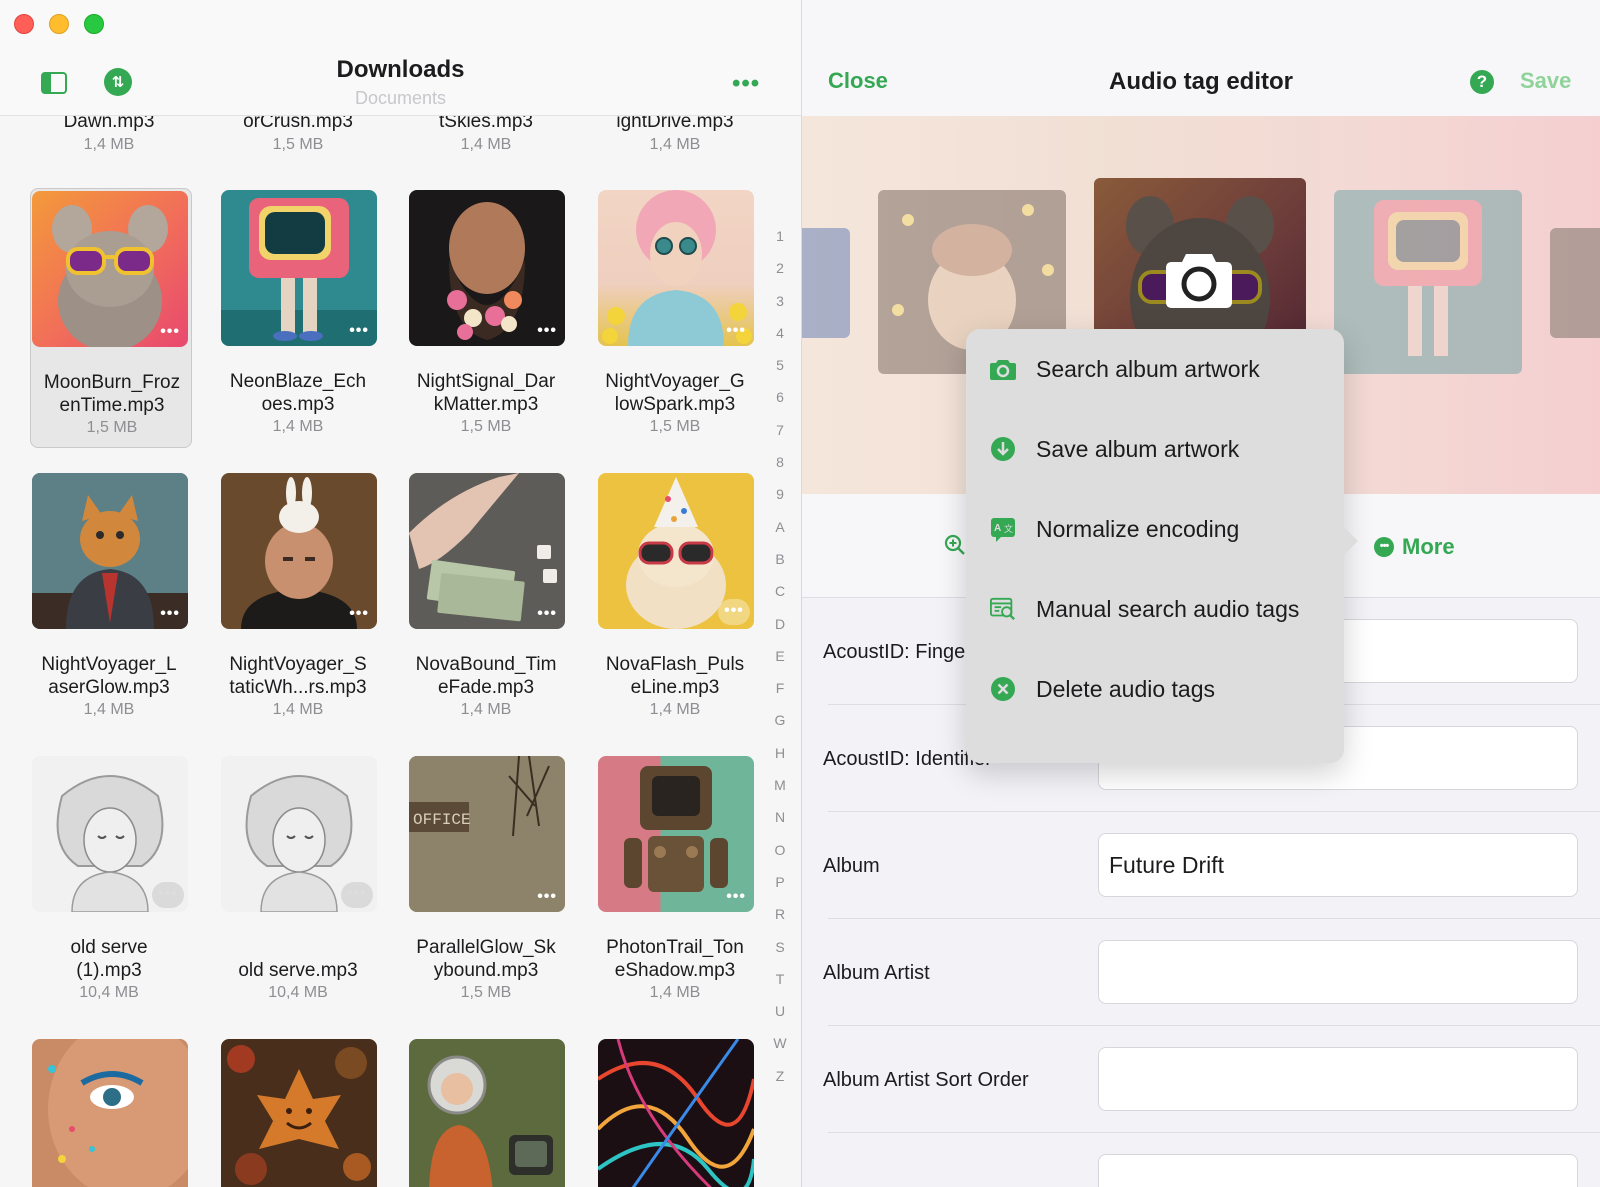  What do you see at coordinates (780, 559) in the screenshot?
I see `index-letter: B` at bounding box center [780, 559].